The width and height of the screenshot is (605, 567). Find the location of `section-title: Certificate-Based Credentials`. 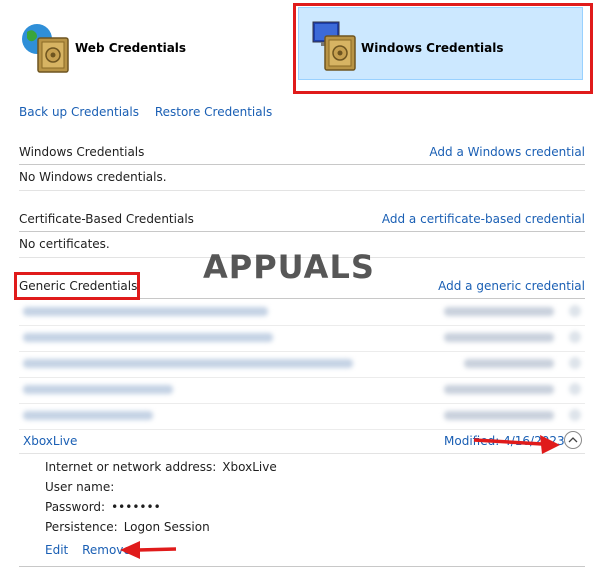

section-title: Certificate-Based Credentials is located at coordinates (106, 219).